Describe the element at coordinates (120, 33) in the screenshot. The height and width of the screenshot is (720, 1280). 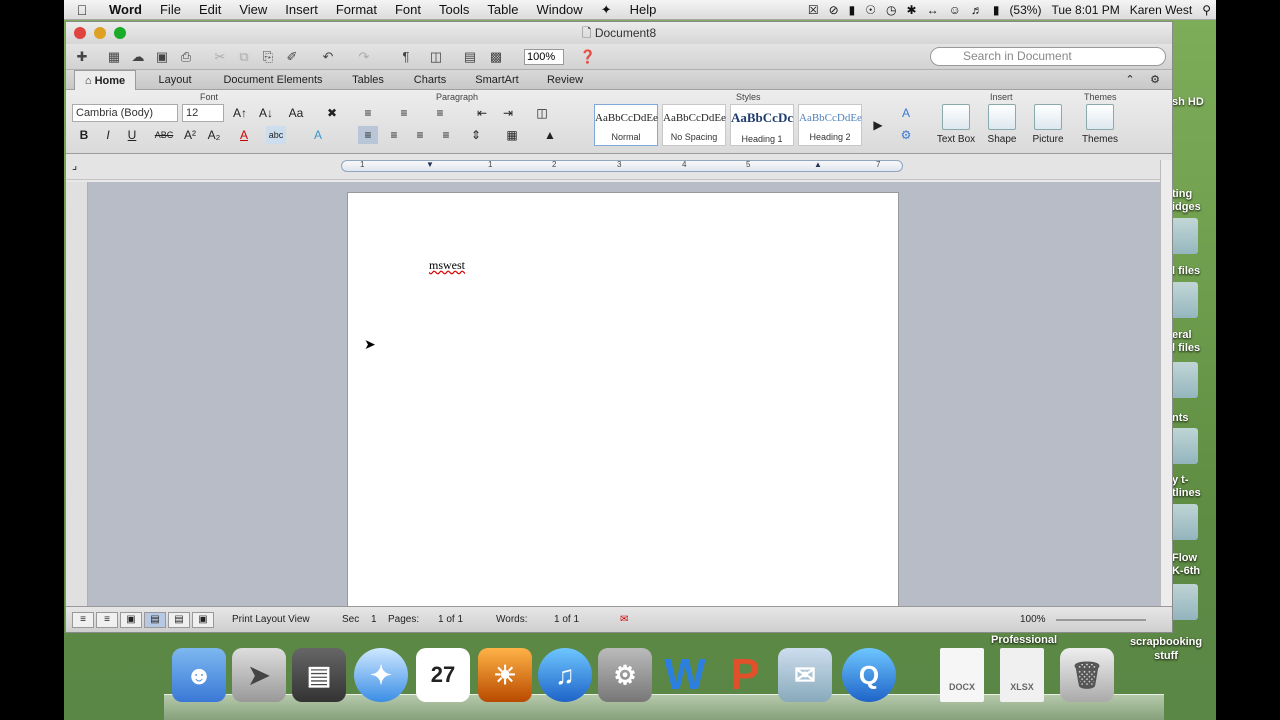
I see `zoom-window-button` at that location.